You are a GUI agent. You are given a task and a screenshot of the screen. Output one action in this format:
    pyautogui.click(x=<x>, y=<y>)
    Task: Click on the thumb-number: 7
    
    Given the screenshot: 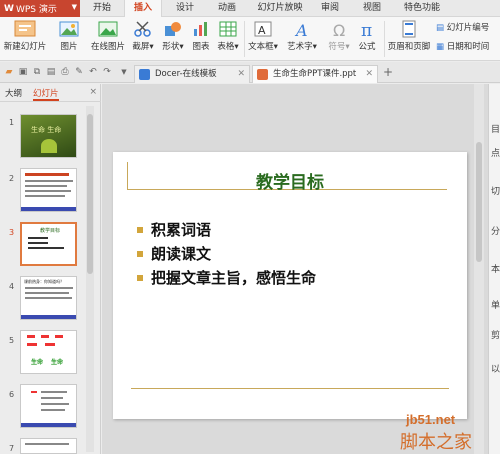 What is the action you would take?
    pyautogui.click(x=12, y=448)
    